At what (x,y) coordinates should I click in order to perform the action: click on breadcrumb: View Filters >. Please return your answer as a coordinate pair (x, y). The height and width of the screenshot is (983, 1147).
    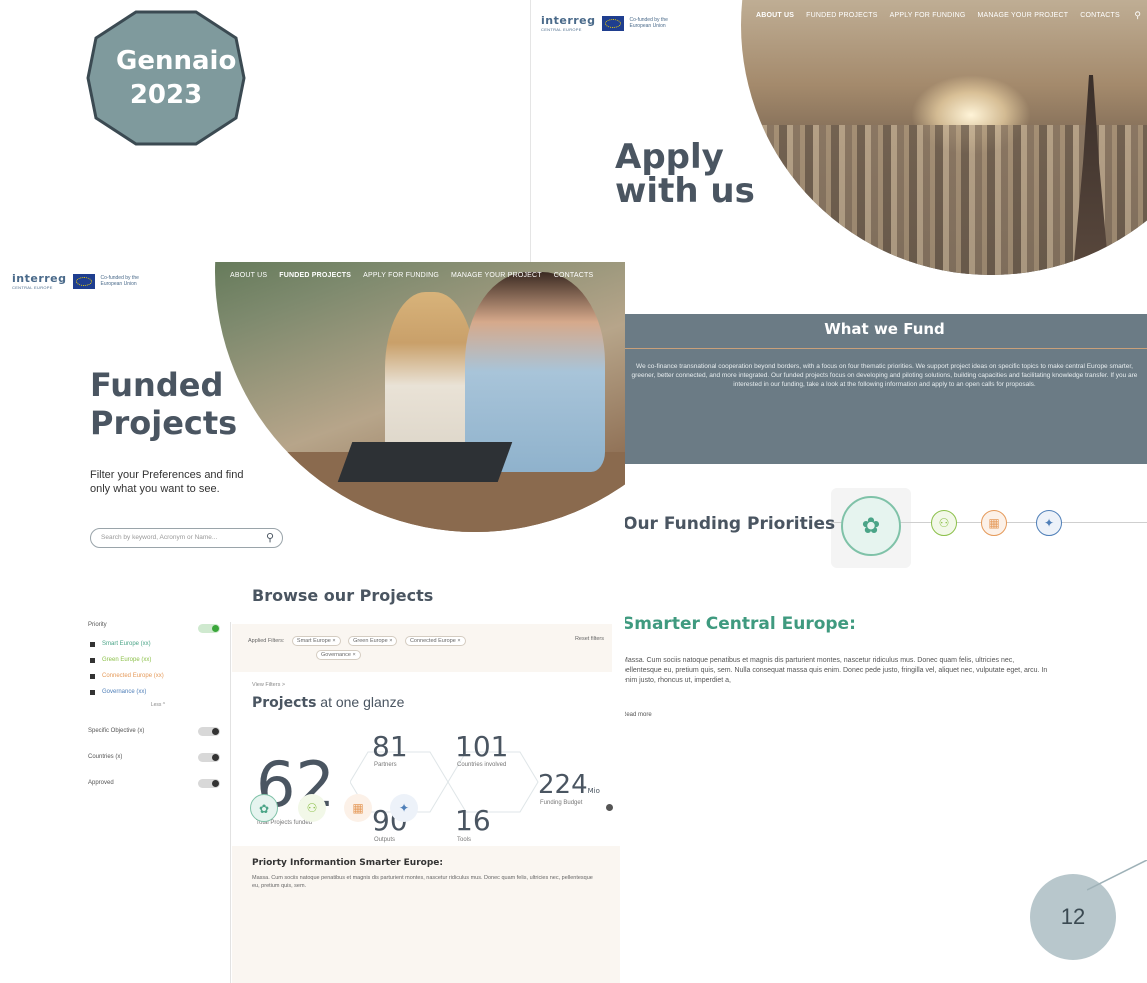
    Looking at the image, I should click on (268, 685).